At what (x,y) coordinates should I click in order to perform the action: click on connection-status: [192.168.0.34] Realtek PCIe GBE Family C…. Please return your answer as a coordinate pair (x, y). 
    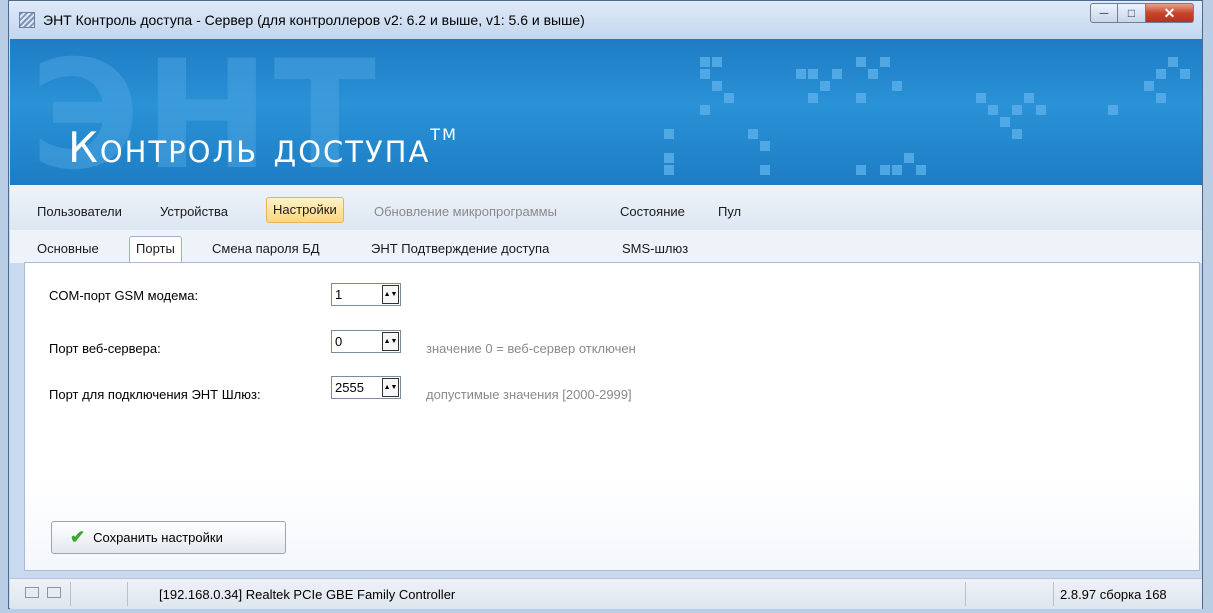
    Looking at the image, I should click on (307, 594).